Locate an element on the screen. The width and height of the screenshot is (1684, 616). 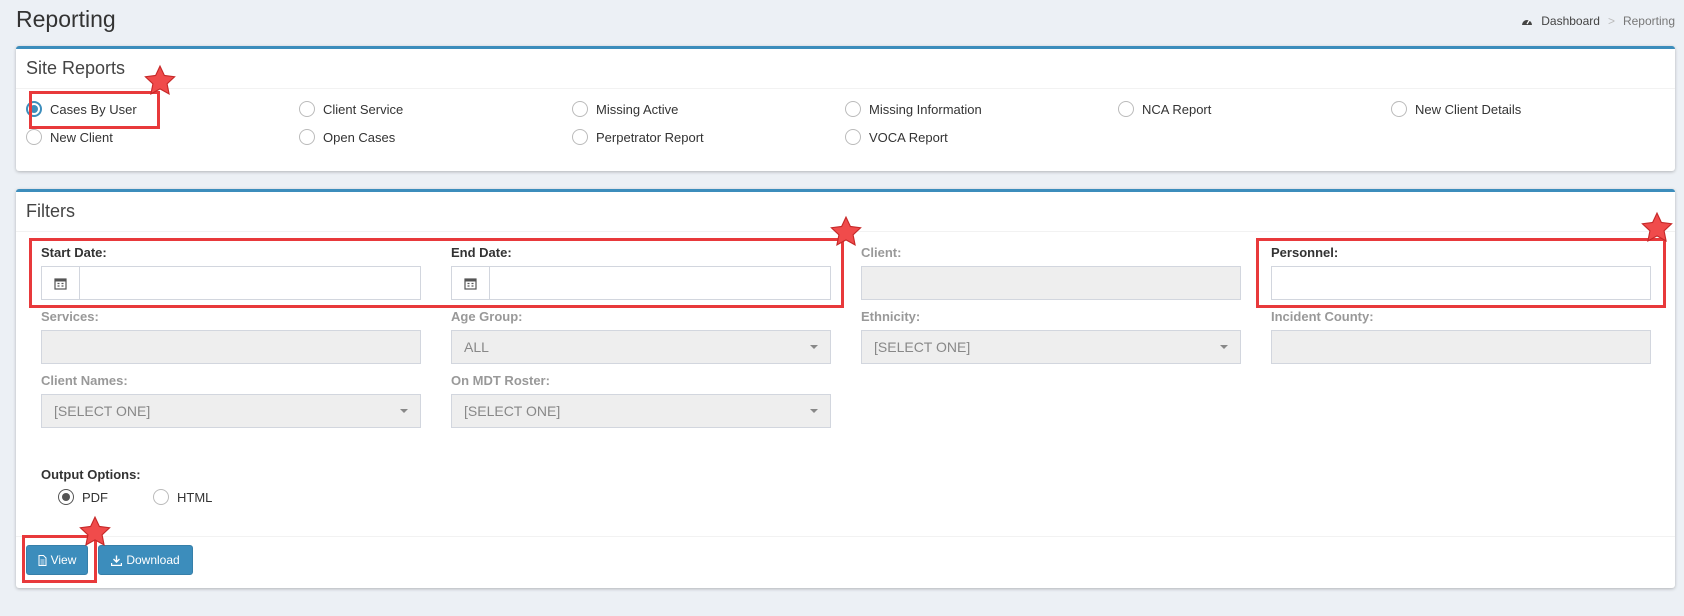
breadcrumb-current: Reporting is located at coordinates (1648, 21).